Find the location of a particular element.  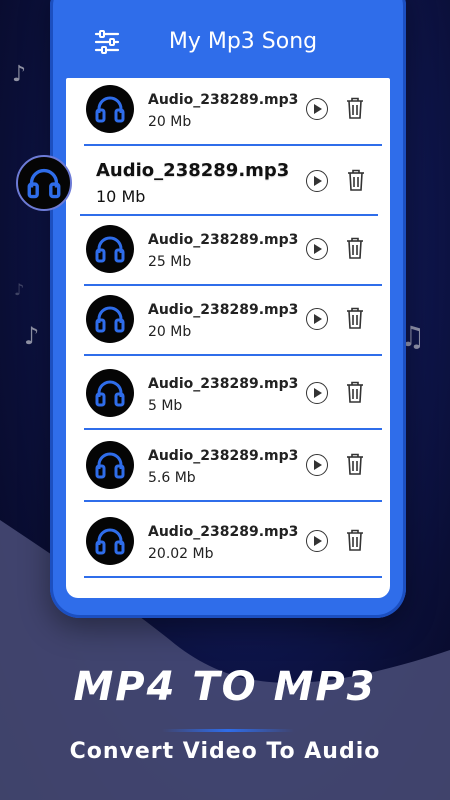

song-size: 5.6 Mb is located at coordinates (172, 478).